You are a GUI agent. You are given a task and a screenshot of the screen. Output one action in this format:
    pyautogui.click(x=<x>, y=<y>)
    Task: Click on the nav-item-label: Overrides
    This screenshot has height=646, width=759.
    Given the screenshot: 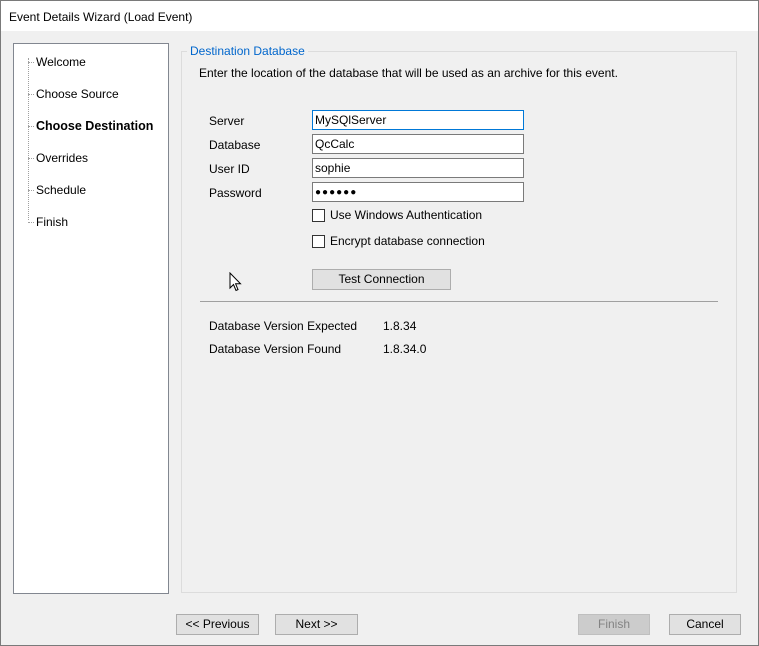 What is the action you would take?
    pyautogui.click(x=62, y=158)
    